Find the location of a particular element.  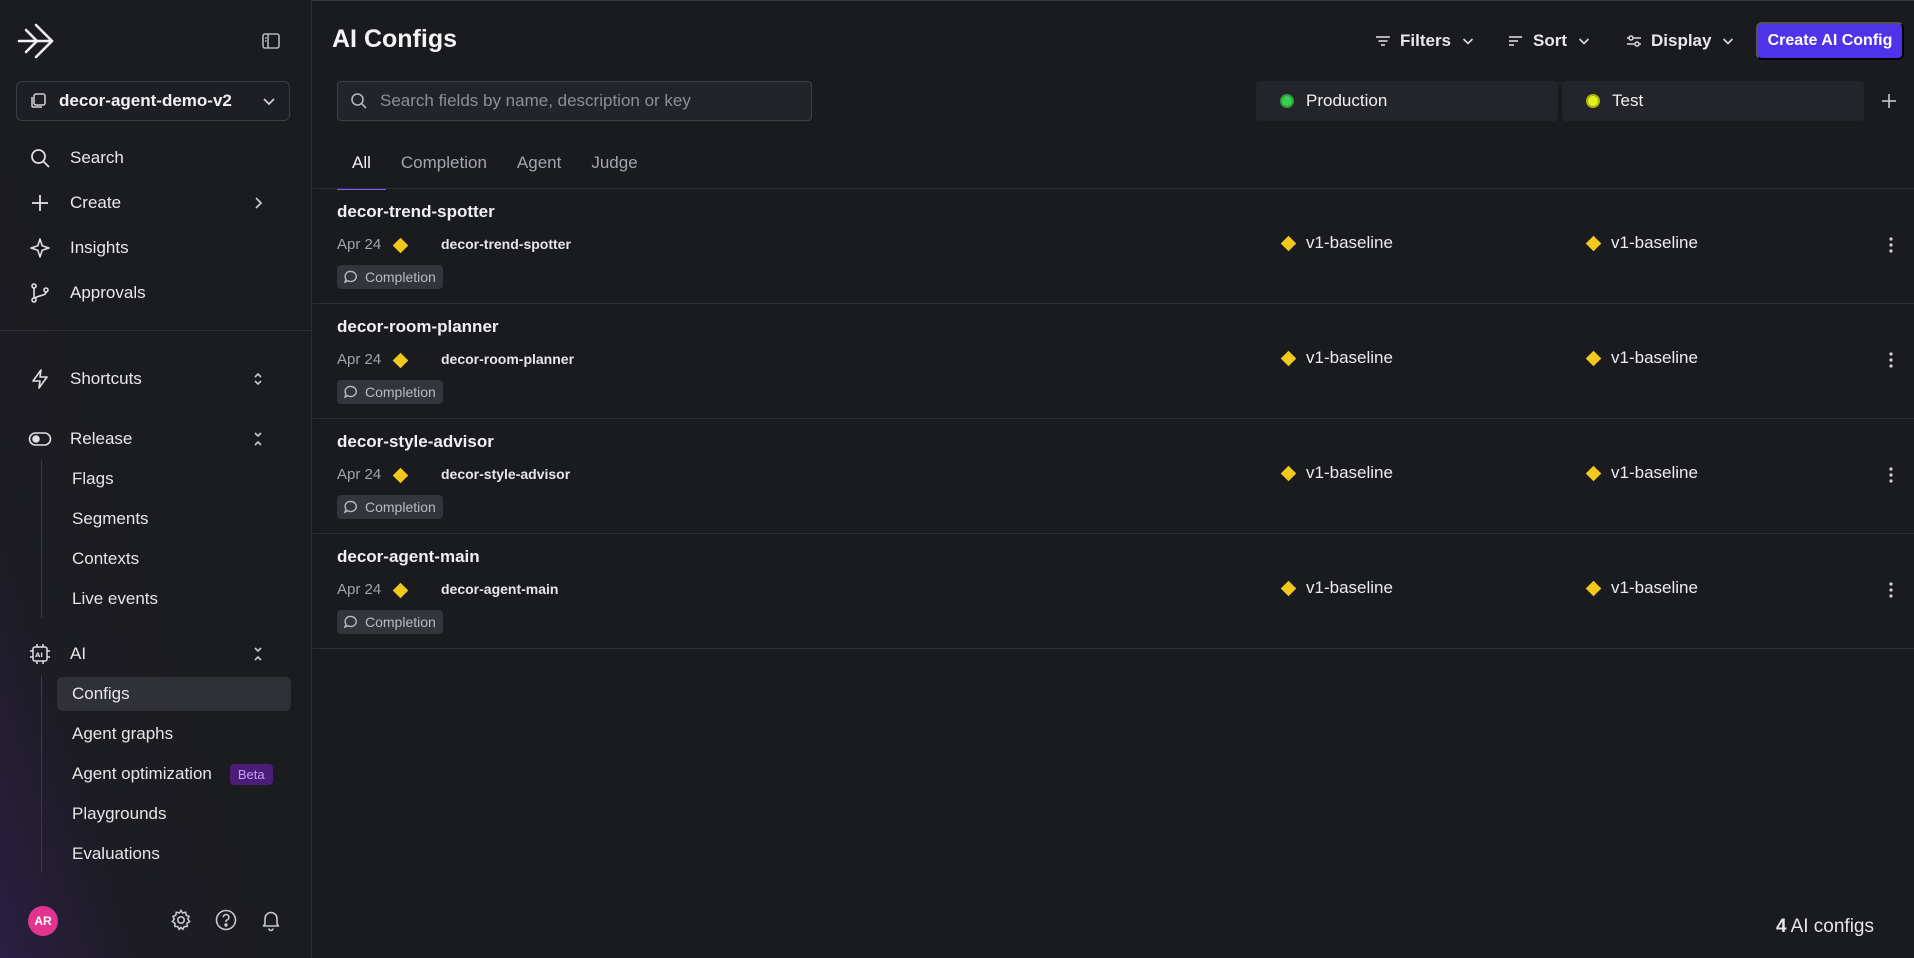

environment-test: Test is located at coordinates (1713, 101).